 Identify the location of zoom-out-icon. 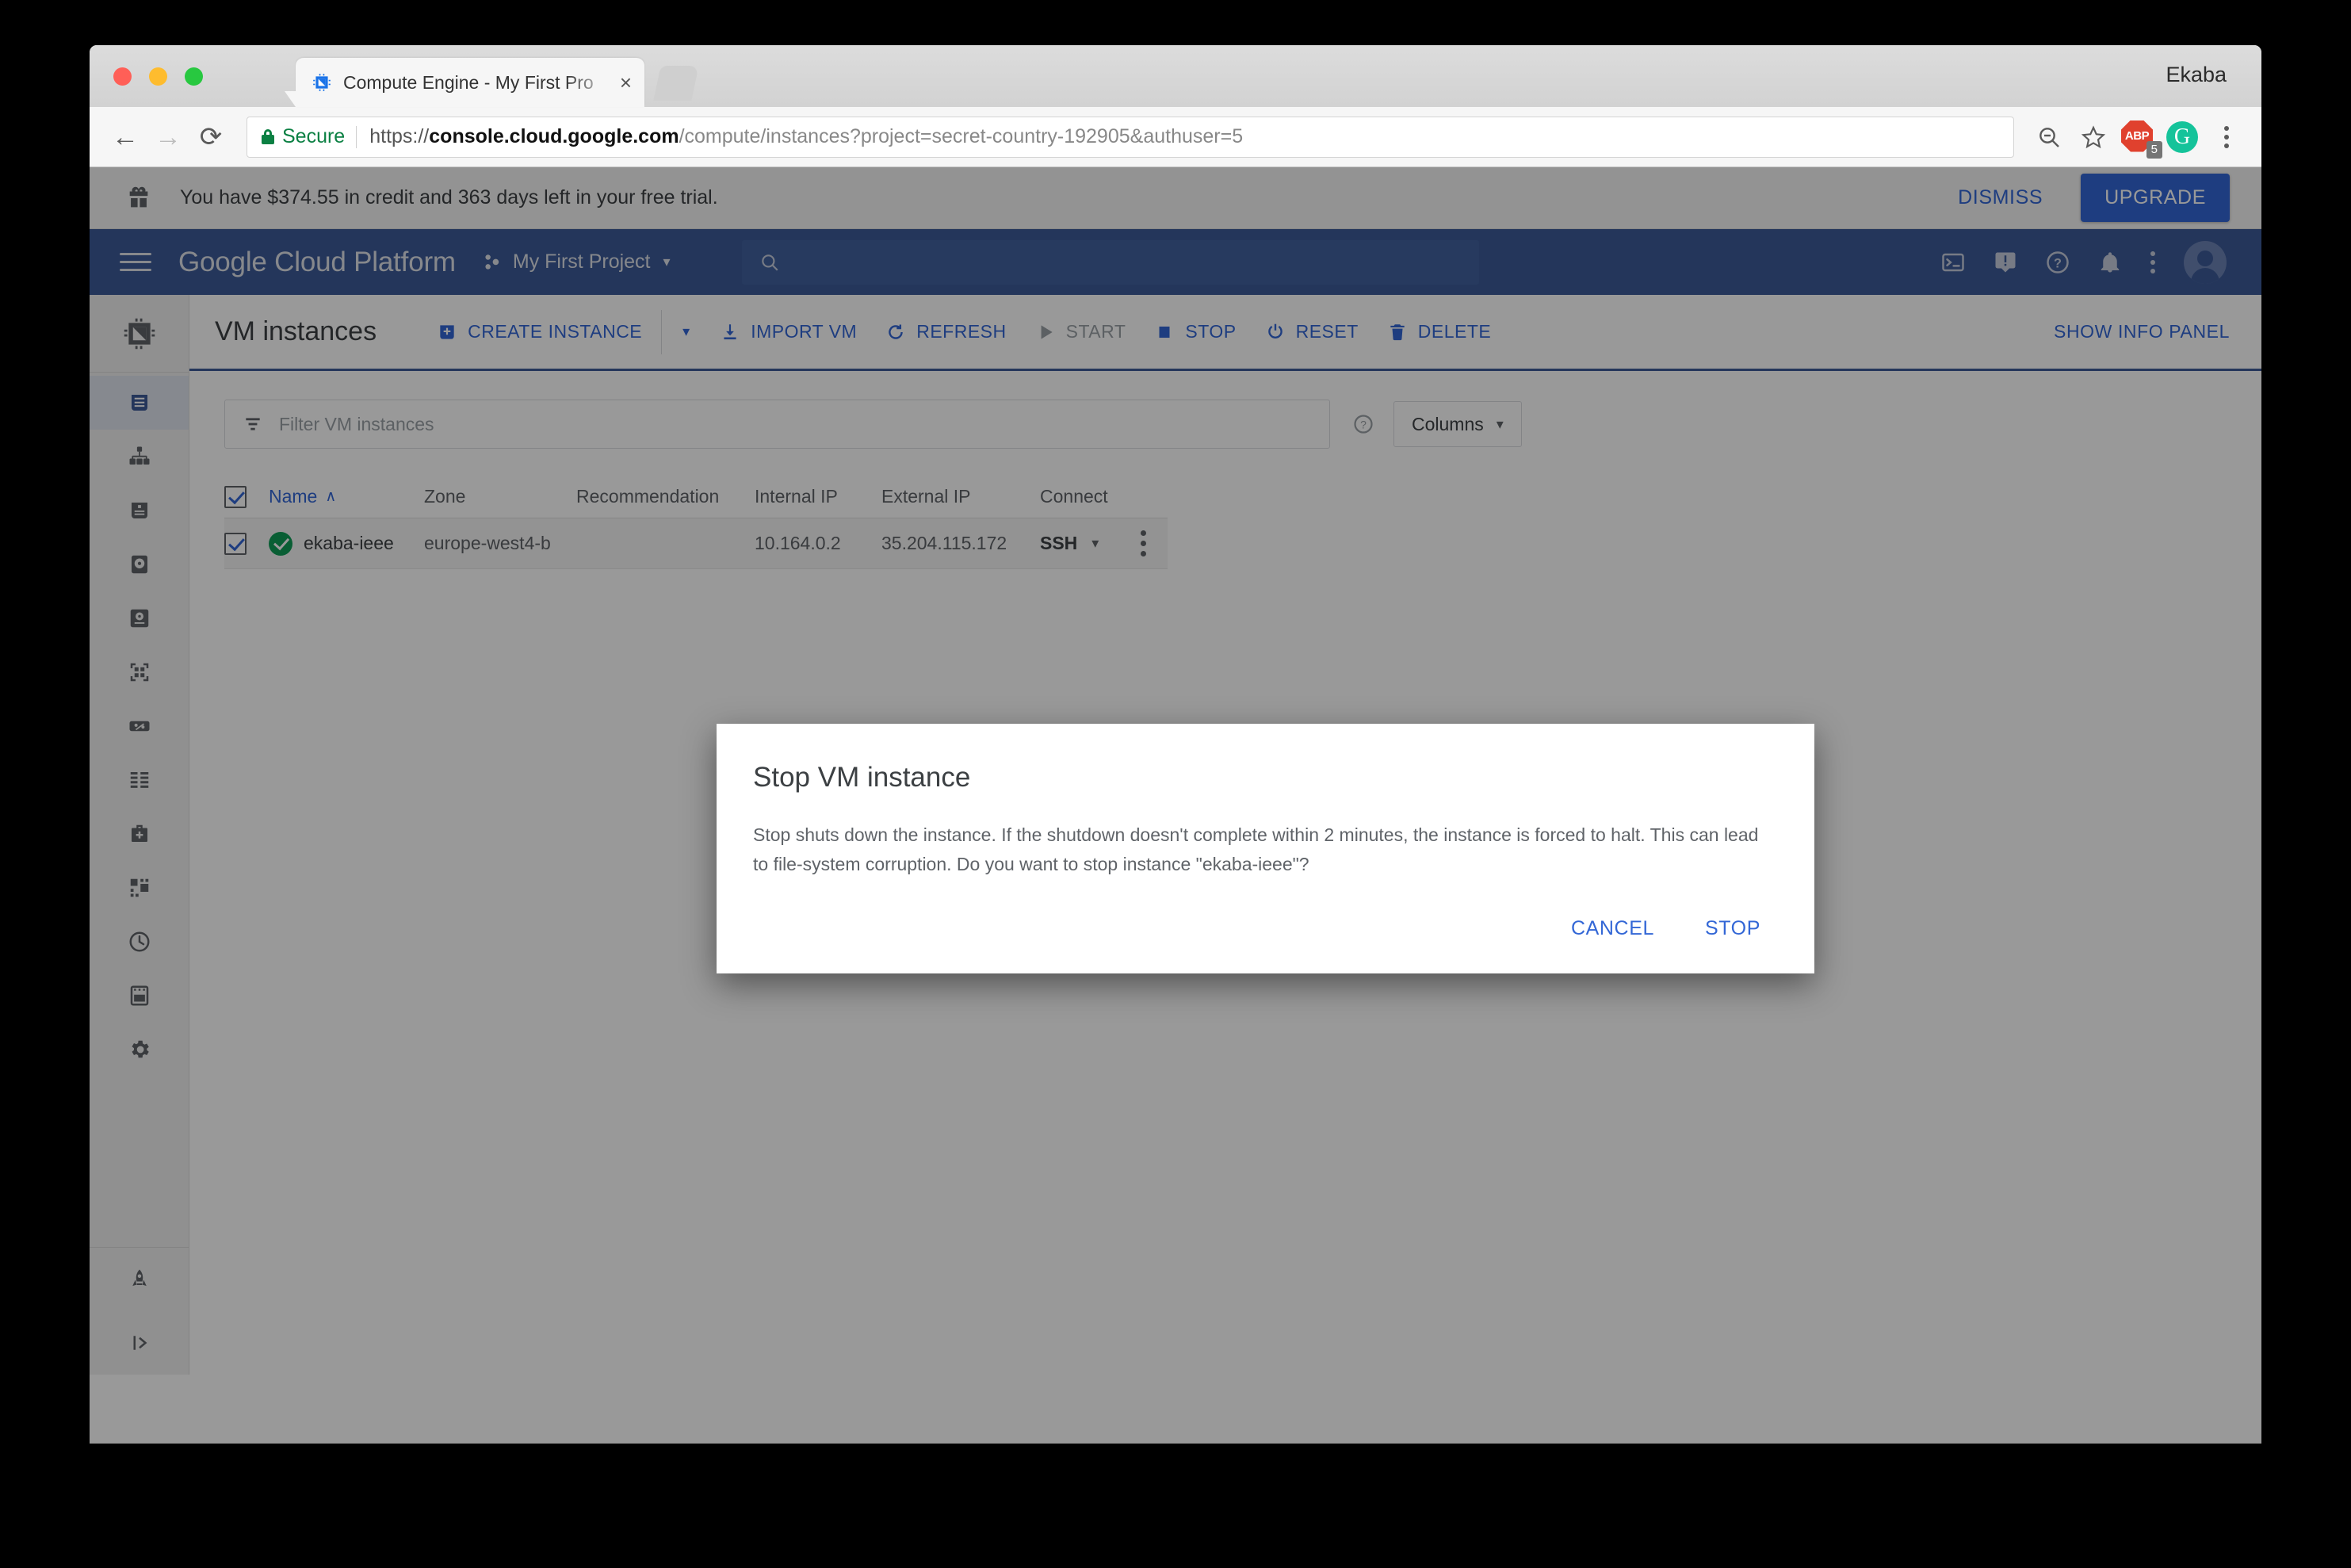
(2049, 137).